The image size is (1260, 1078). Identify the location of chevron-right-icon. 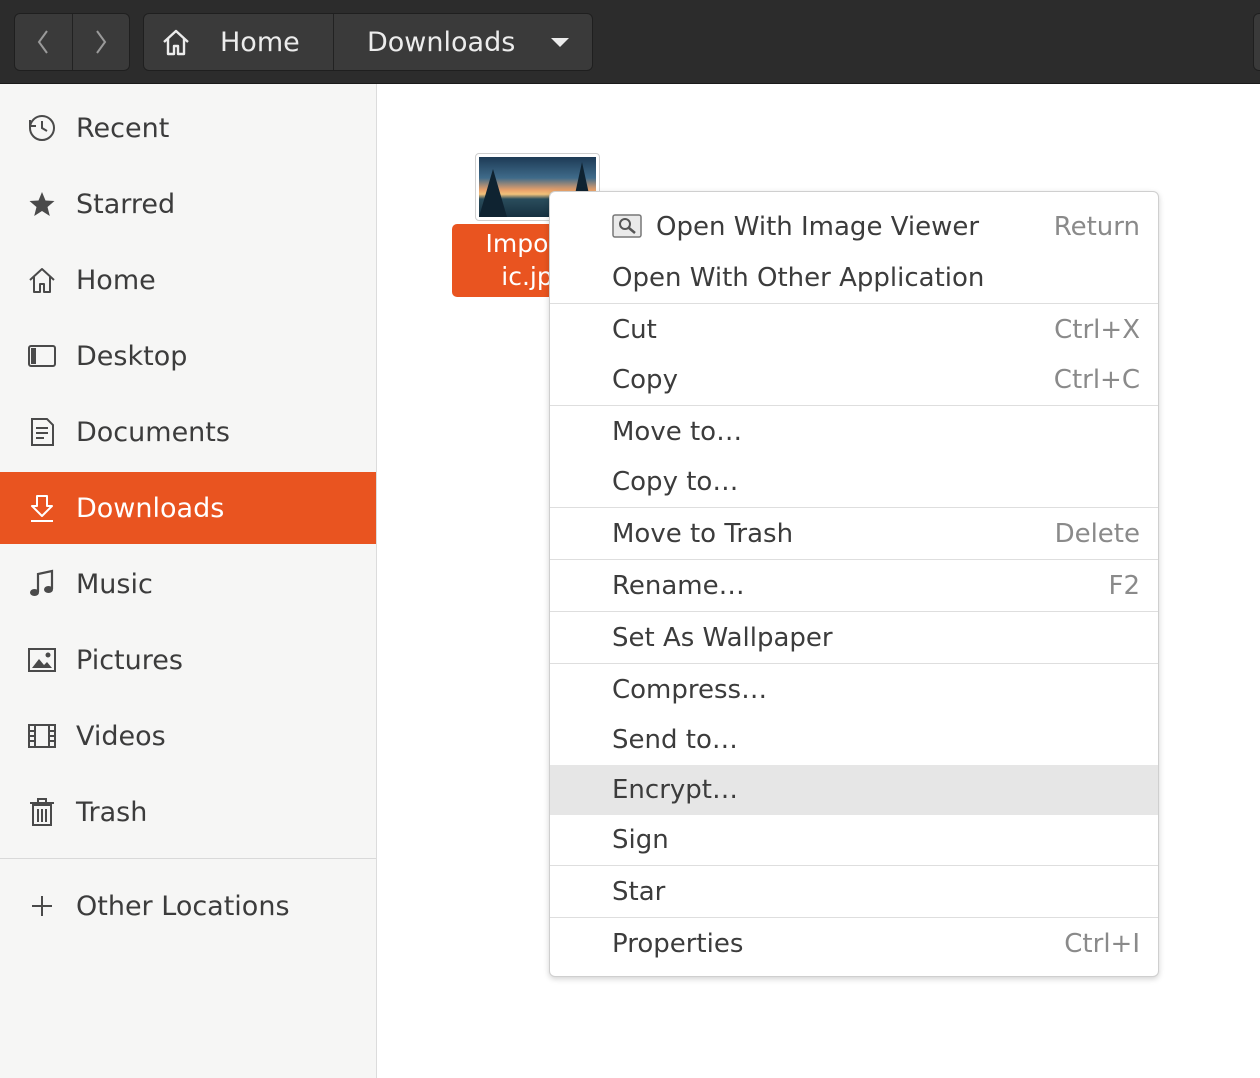
(100, 42).